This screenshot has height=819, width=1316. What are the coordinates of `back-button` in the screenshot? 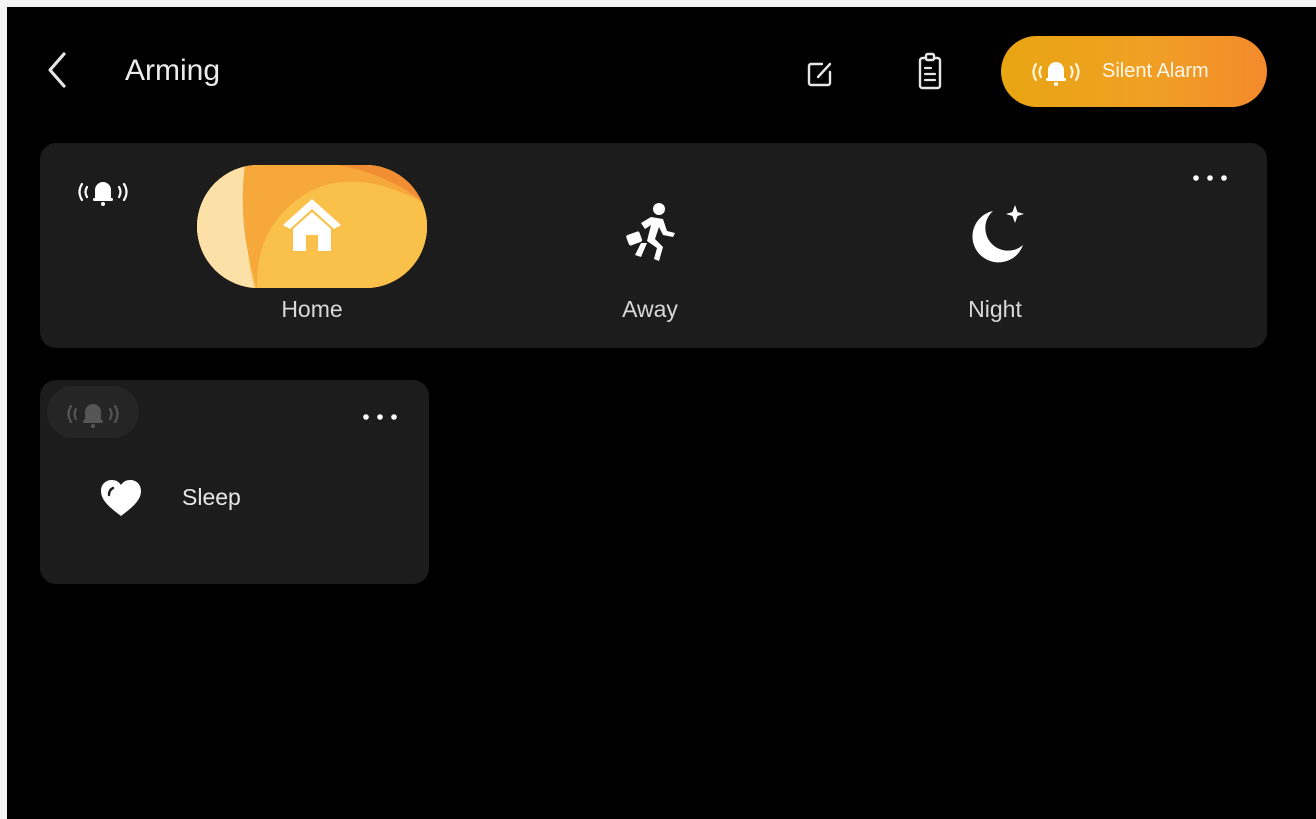 It's located at (58, 70).